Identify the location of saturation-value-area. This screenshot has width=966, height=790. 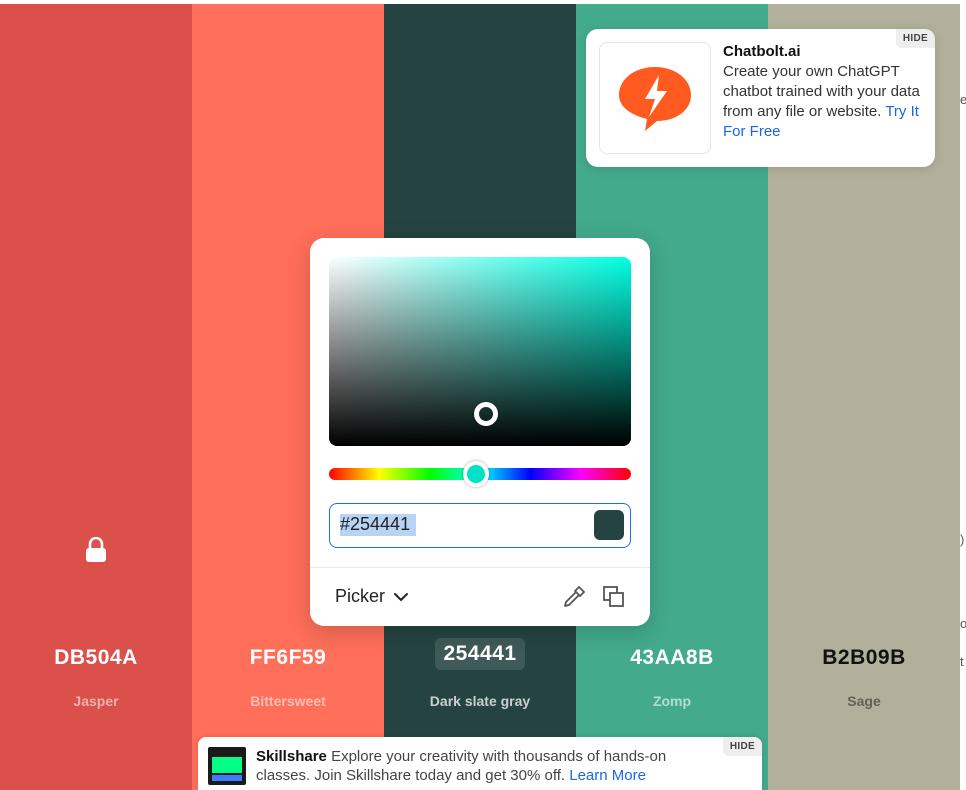
(480, 351).